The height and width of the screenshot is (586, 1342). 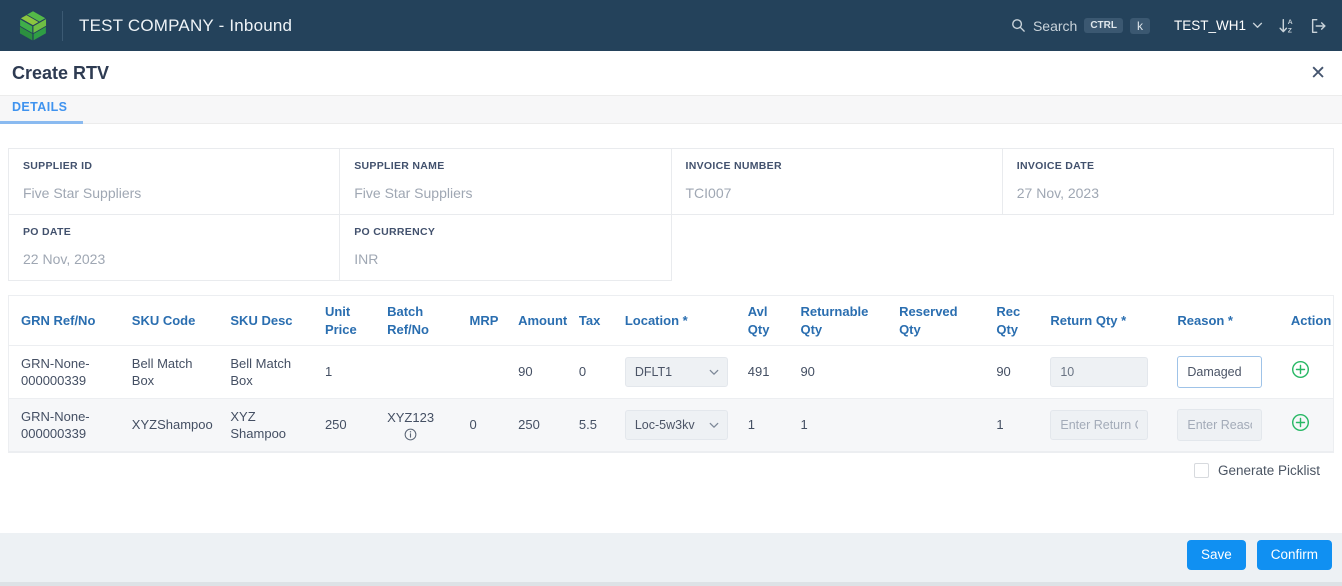 I want to click on shortcut-k-badge: k, so click(x=1139, y=25).